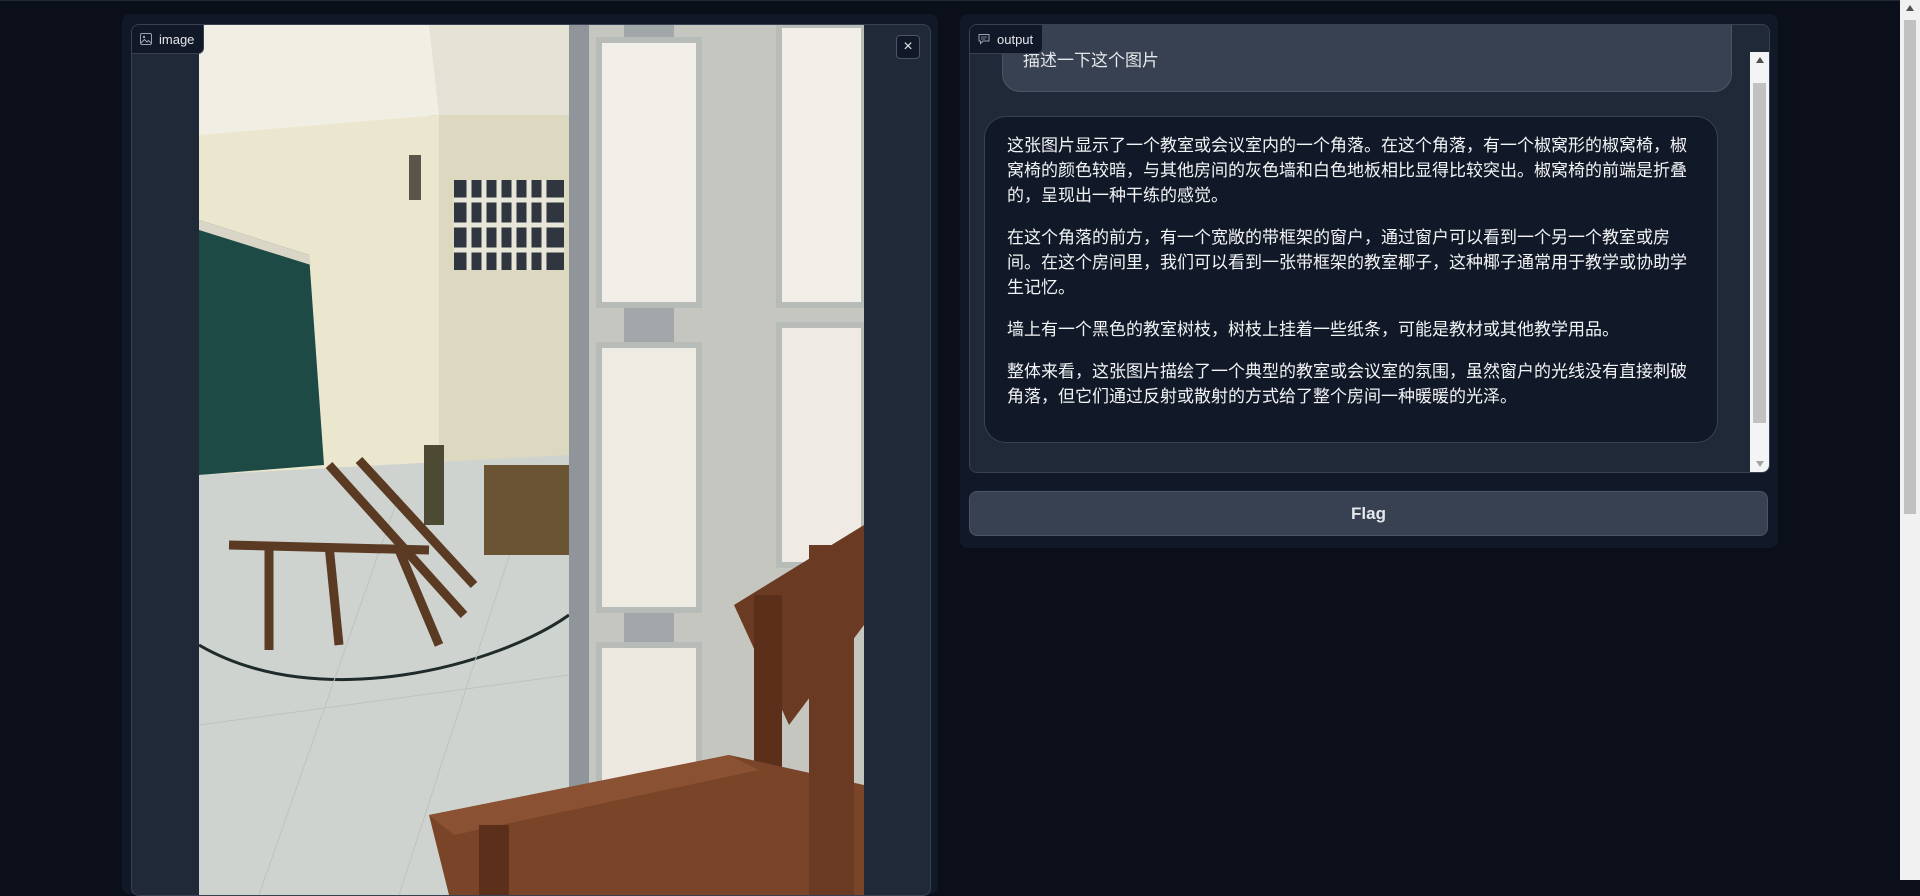  I want to click on image-label-text: image, so click(177, 39).